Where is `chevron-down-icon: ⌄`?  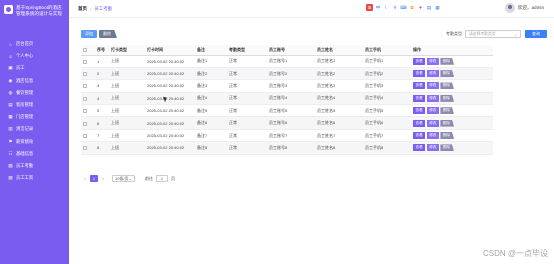 chevron-down-icon: ⌄ is located at coordinates (130, 178).